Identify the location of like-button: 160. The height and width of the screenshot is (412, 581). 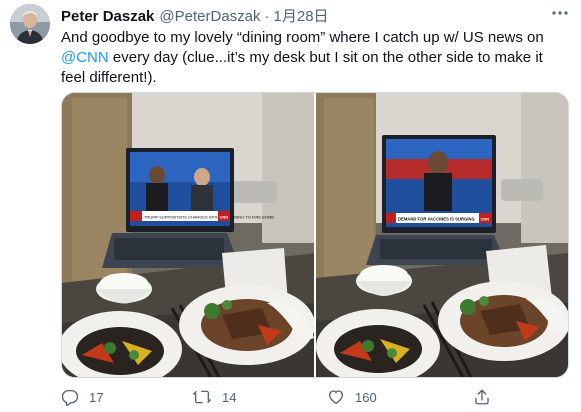
(352, 397).